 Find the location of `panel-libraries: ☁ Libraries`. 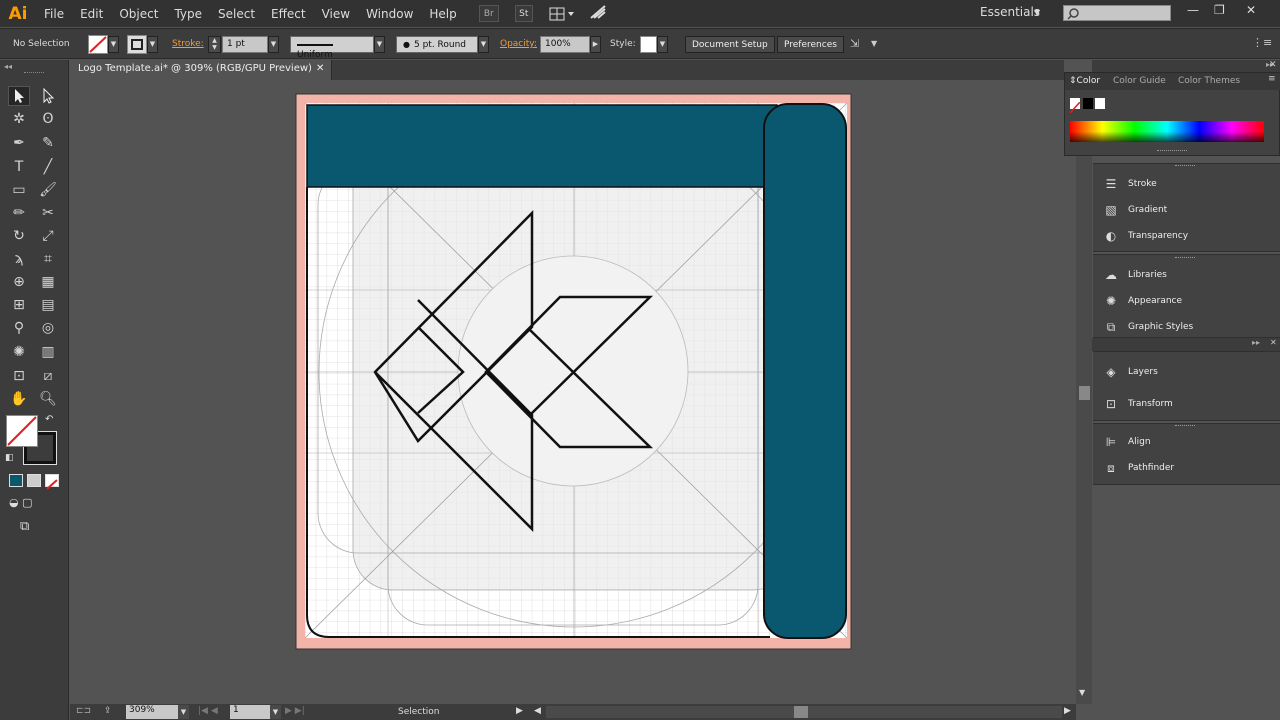

panel-libraries: ☁ Libraries is located at coordinates (1134, 275).